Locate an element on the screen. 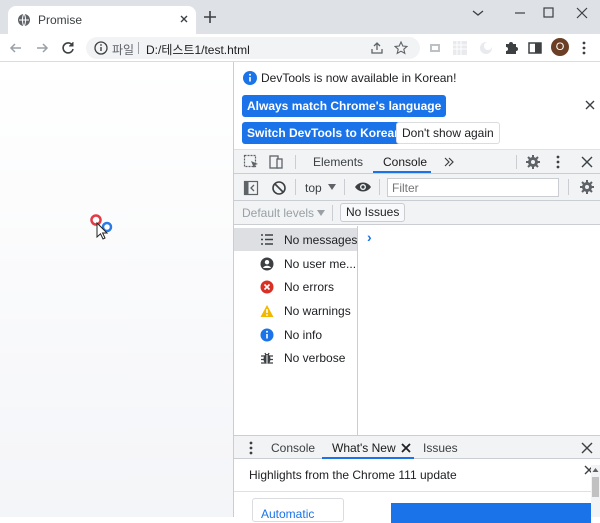 The image size is (600, 523). device-toolbar-icon is located at coordinates (276, 162).